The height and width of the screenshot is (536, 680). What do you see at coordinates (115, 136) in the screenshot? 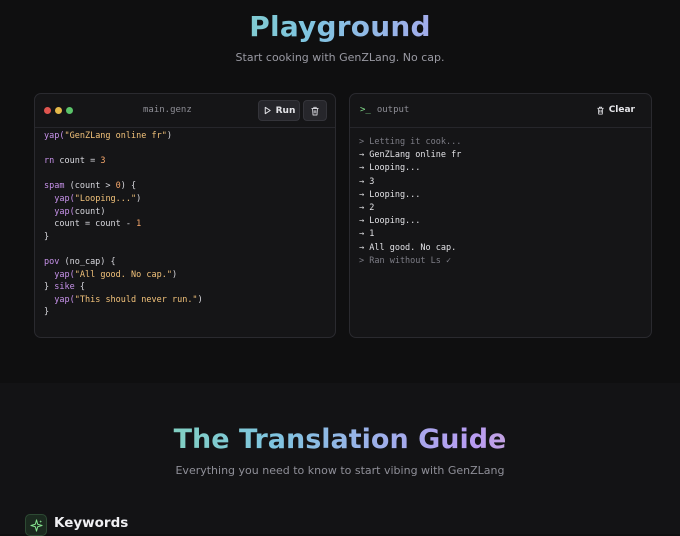
I see `code-token: "GenZLang online fr"` at bounding box center [115, 136].